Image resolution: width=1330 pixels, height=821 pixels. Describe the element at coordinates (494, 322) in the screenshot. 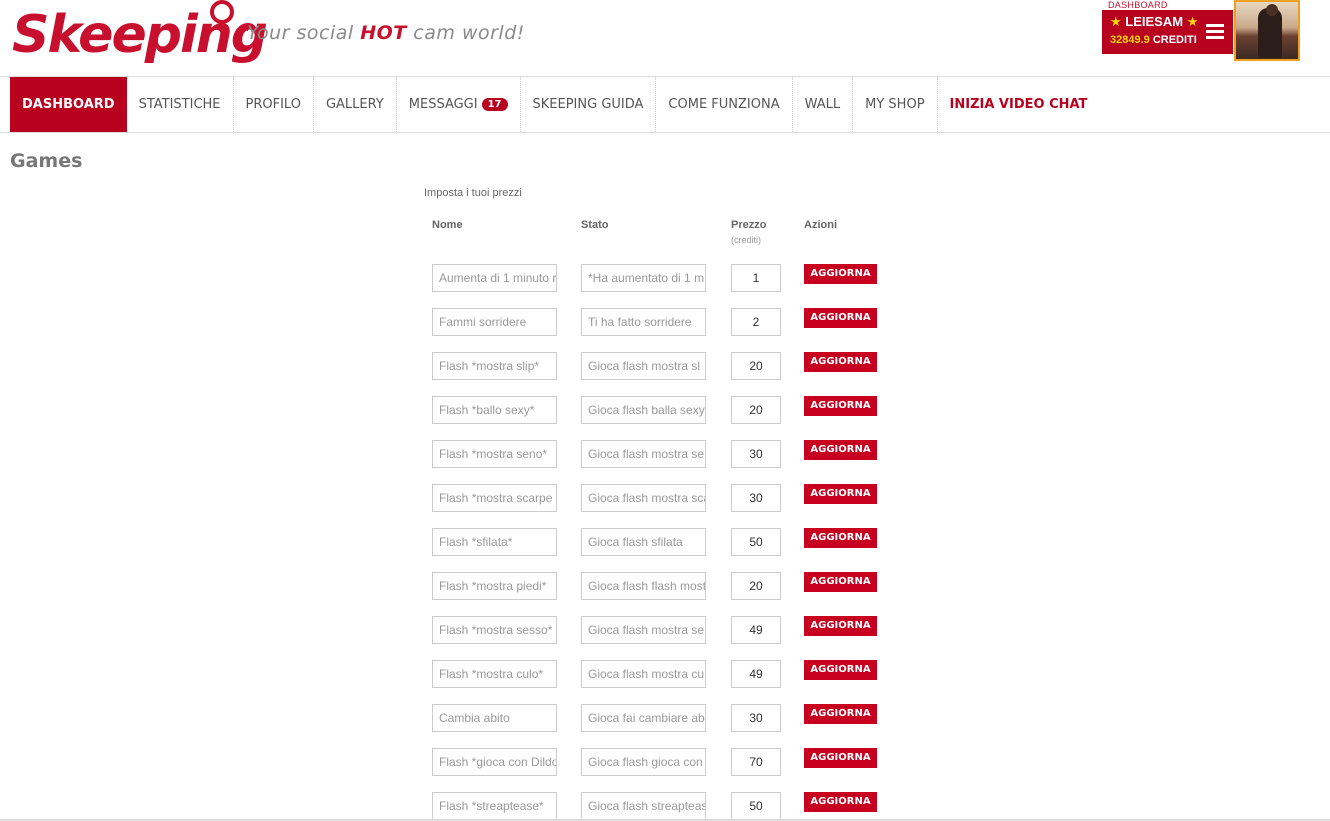

I see `nome-input: Fammi sorridere` at that location.